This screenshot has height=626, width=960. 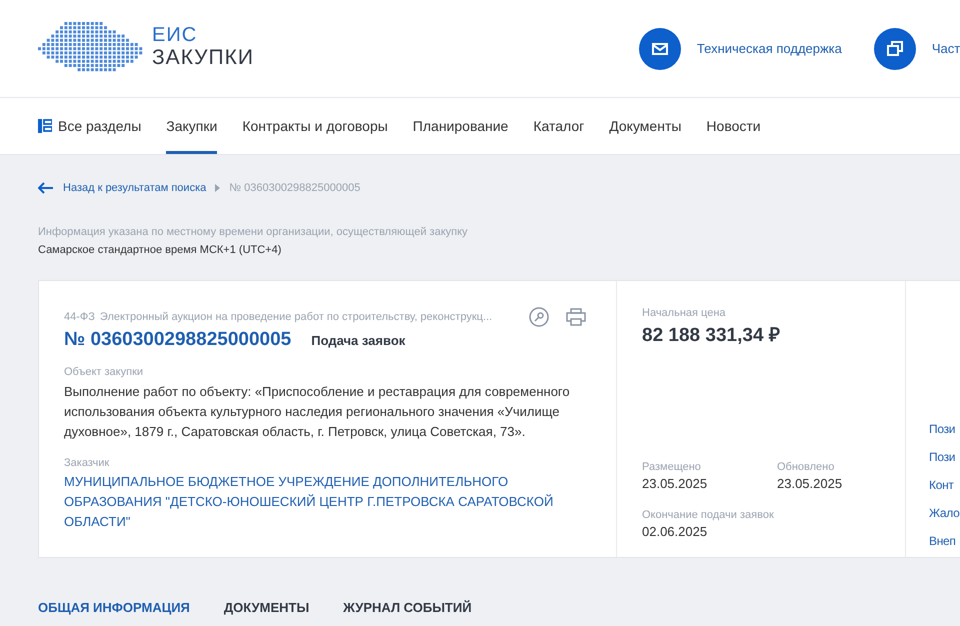 What do you see at coordinates (327, 502) in the screenshot?
I see `customer-link: МУНИЦИПАЛЬНОЕ БЮДЖЕТНОЕ УЧРЕЖДЕНИЕ ДОПОЛНИТЕЛЬНОГО ОБРАЗОВАНИЯ "ДЕТСКО-ЮНОШЕСКИЙ ЦЕНТР Г.ПЕТРОВСКА САРАТОВСКОЙ ОБЛАСТИ"` at bounding box center [327, 502].